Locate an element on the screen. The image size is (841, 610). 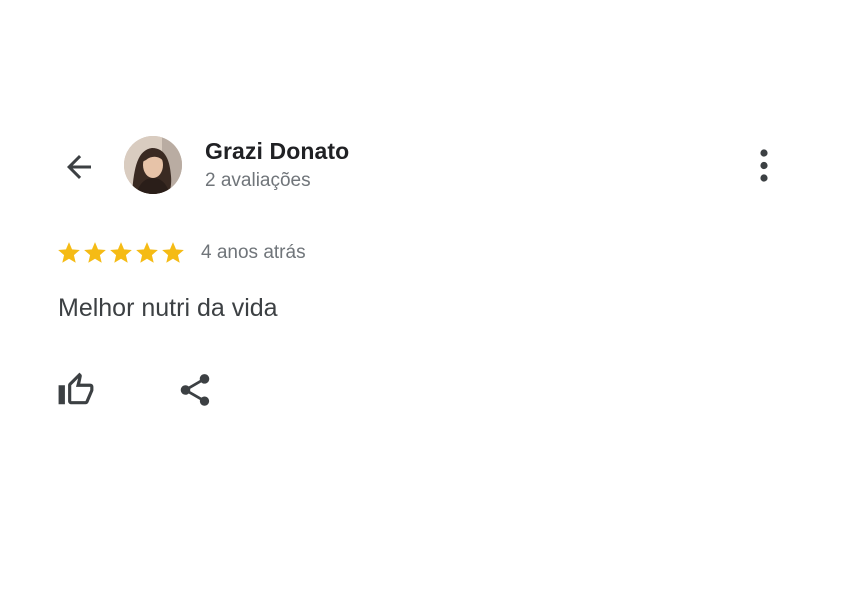
share-icon is located at coordinates (195, 390).